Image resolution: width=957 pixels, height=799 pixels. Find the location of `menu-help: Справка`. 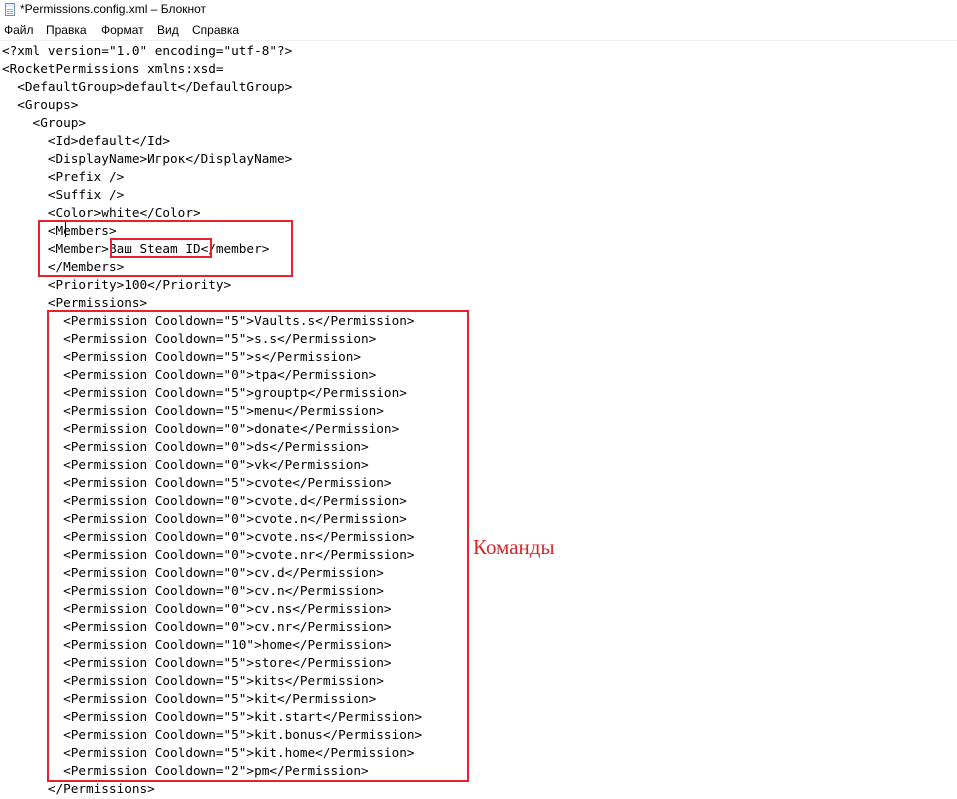

menu-help: Справка is located at coordinates (215, 30).